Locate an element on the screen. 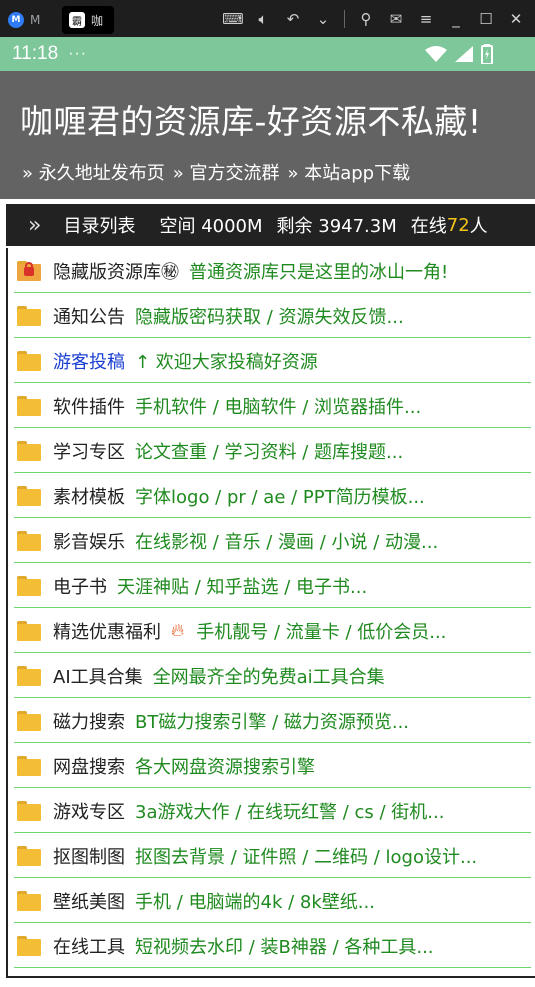  undo-icon: ↶ is located at coordinates (293, 19).